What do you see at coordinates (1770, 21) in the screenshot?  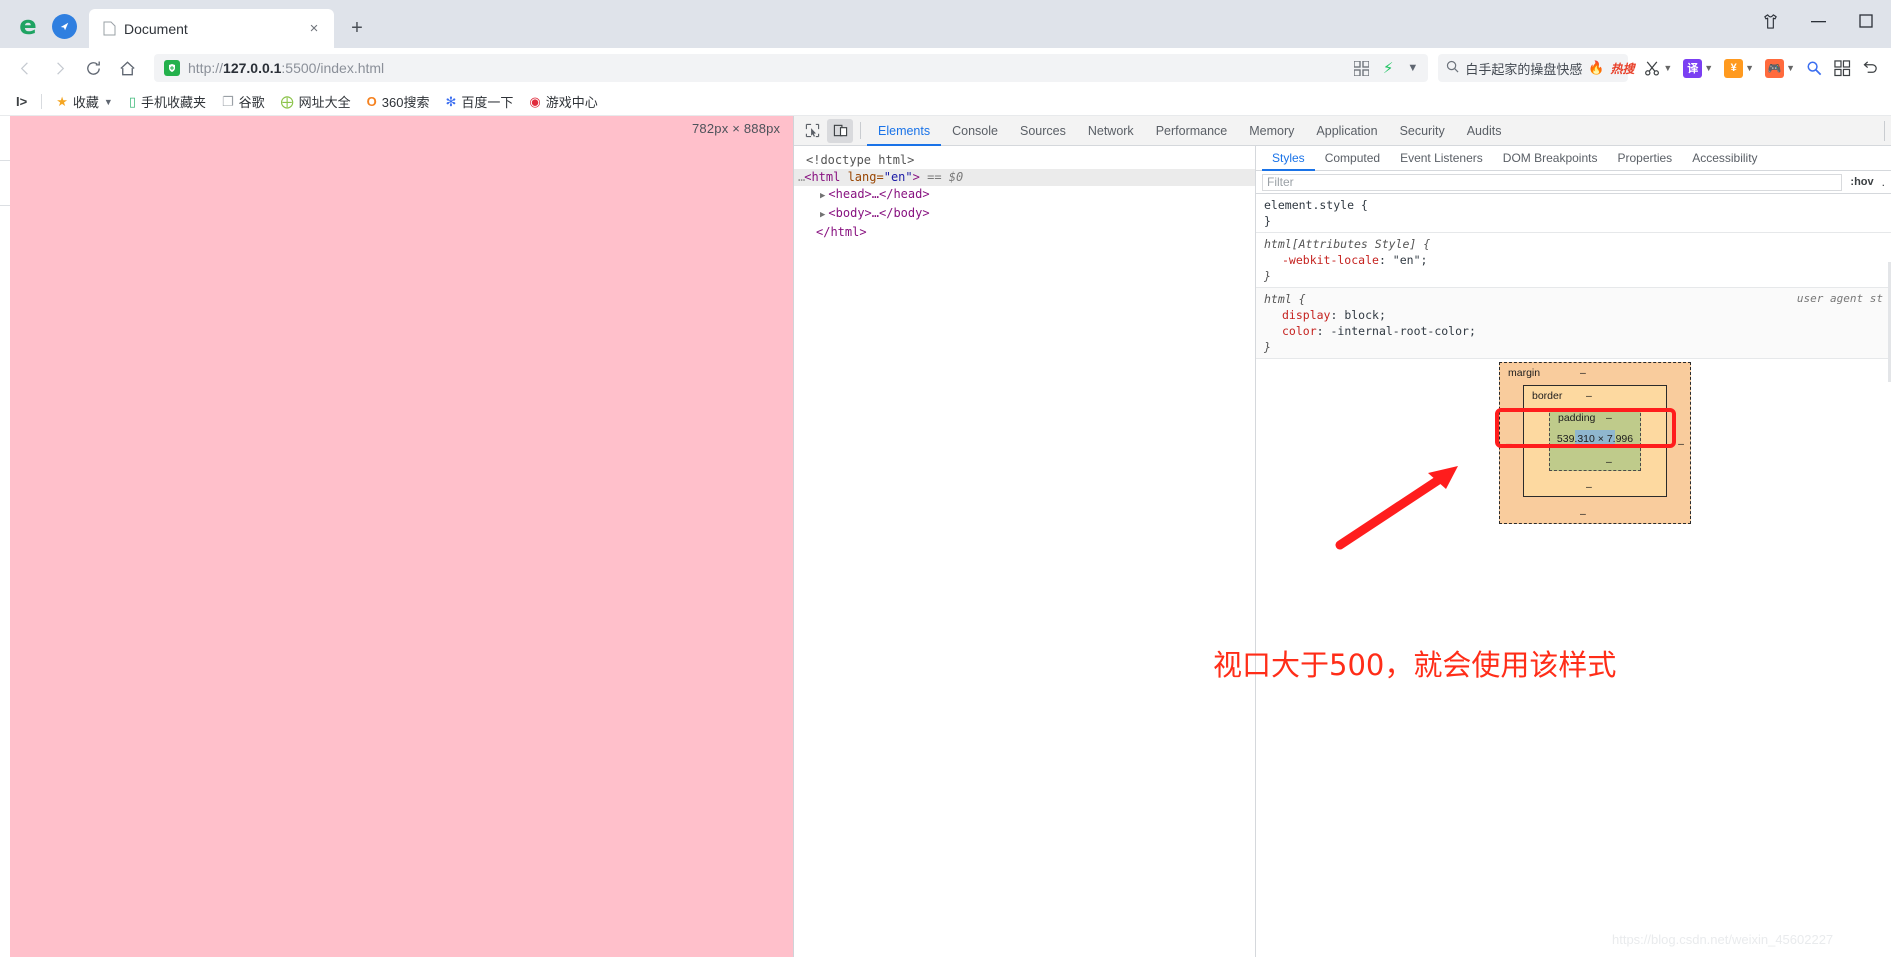 I see `theme-tshirt-icon` at bounding box center [1770, 21].